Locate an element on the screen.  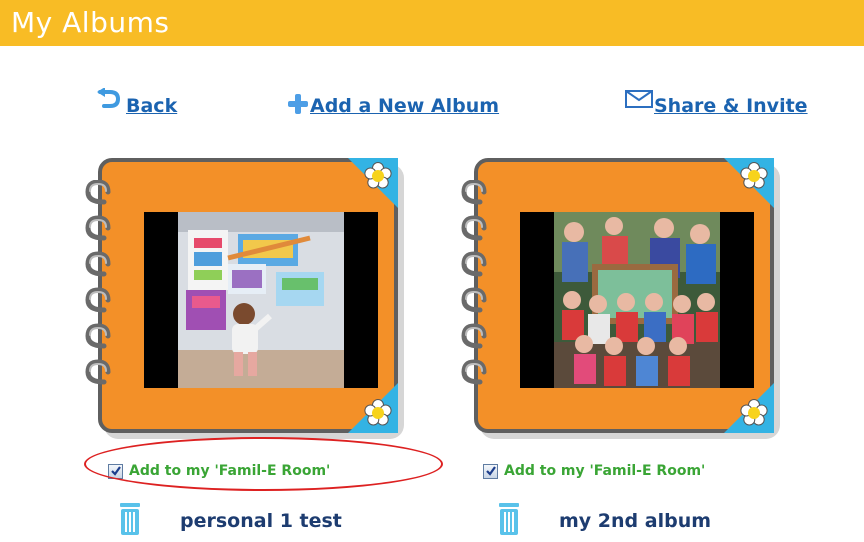
page-title: My Albums is located at coordinates (90, 22).